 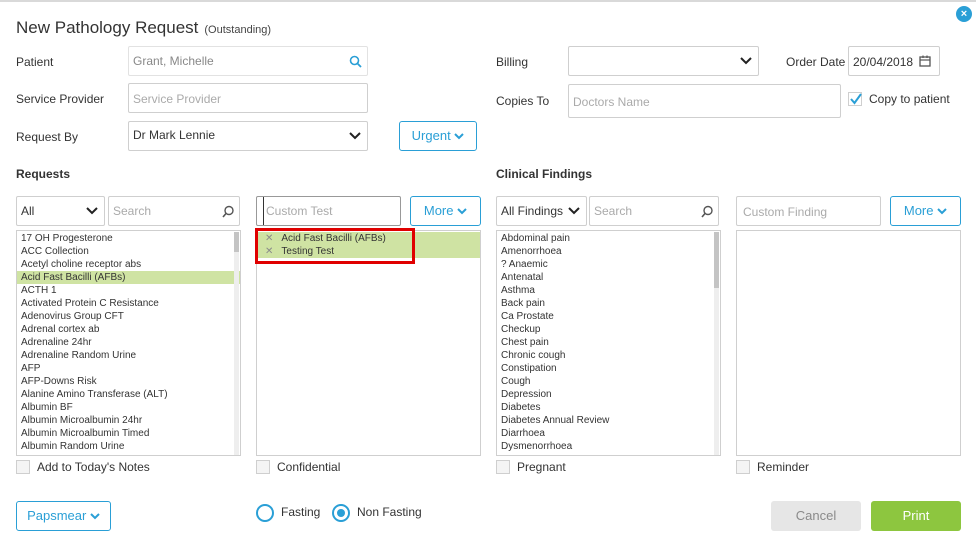 I want to click on requests-more-label: More, so click(x=438, y=210).